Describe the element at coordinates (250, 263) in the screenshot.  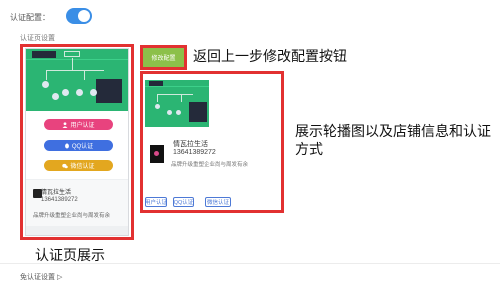
I see `section-divider` at that location.